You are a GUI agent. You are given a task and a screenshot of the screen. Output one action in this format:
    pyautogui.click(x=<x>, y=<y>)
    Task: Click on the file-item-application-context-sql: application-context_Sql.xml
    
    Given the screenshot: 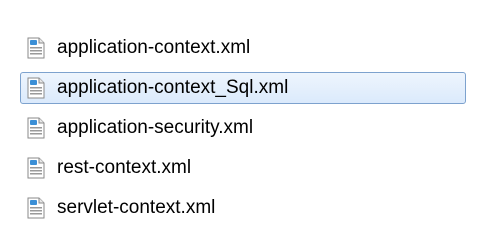 What is the action you would take?
    pyautogui.click(x=243, y=88)
    